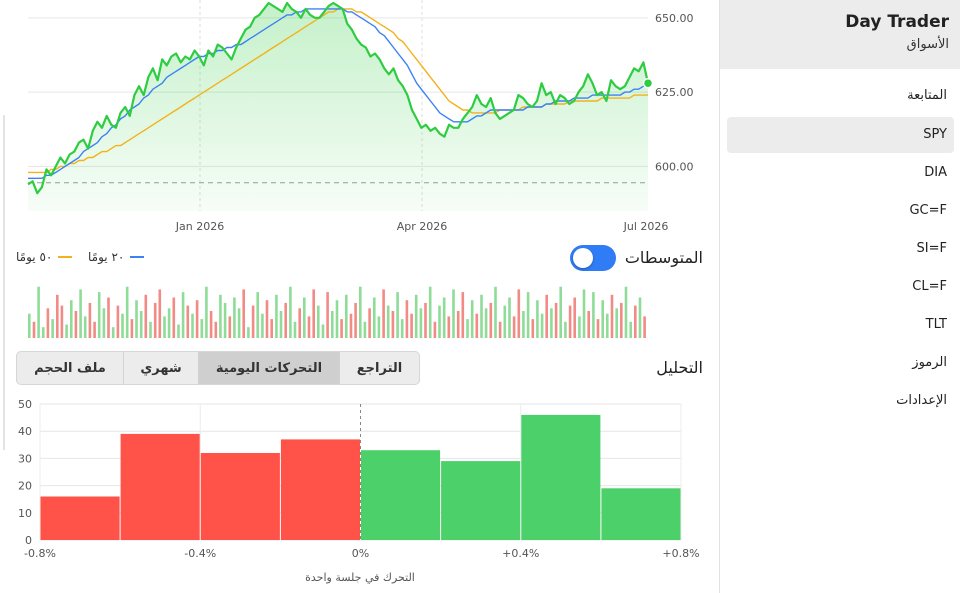 This screenshot has width=960, height=593. Describe the element at coordinates (422, 226) in the screenshot. I see `price-xtick-label: Apr 2026` at that location.